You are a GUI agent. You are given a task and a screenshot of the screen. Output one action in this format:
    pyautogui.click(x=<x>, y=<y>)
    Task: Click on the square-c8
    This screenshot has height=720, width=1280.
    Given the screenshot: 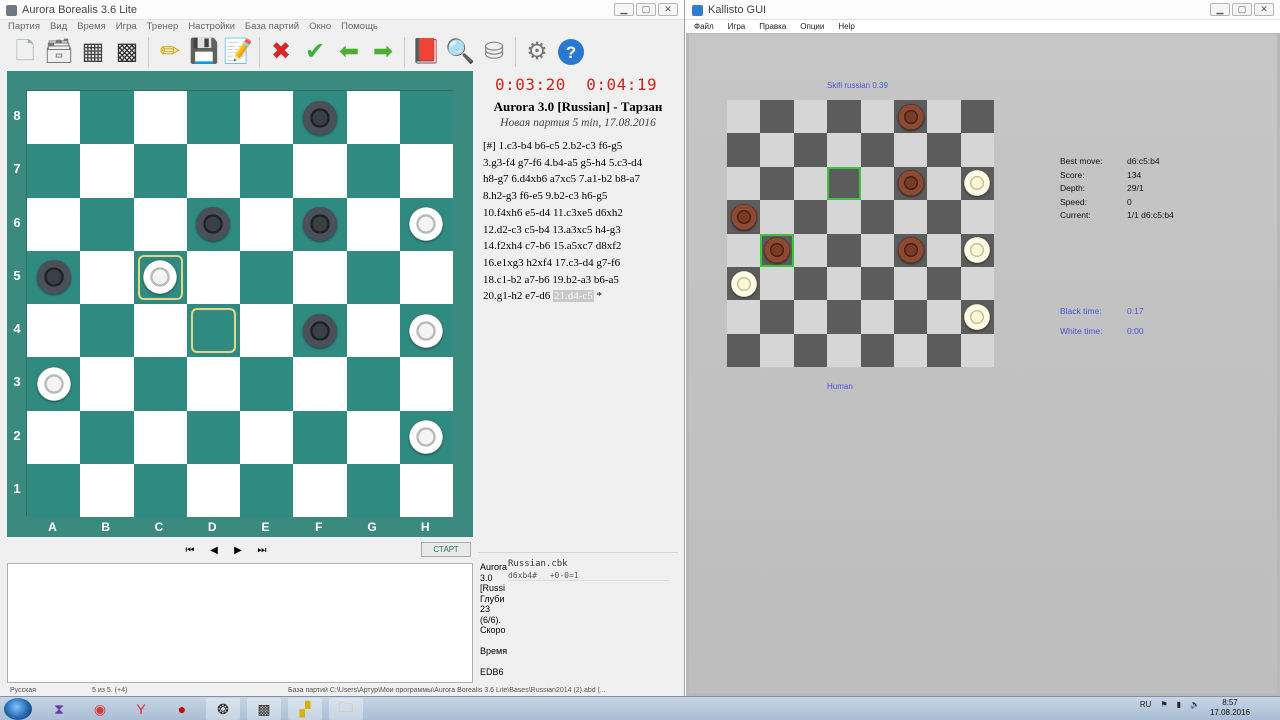 What is the action you would take?
    pyautogui.click(x=160, y=118)
    